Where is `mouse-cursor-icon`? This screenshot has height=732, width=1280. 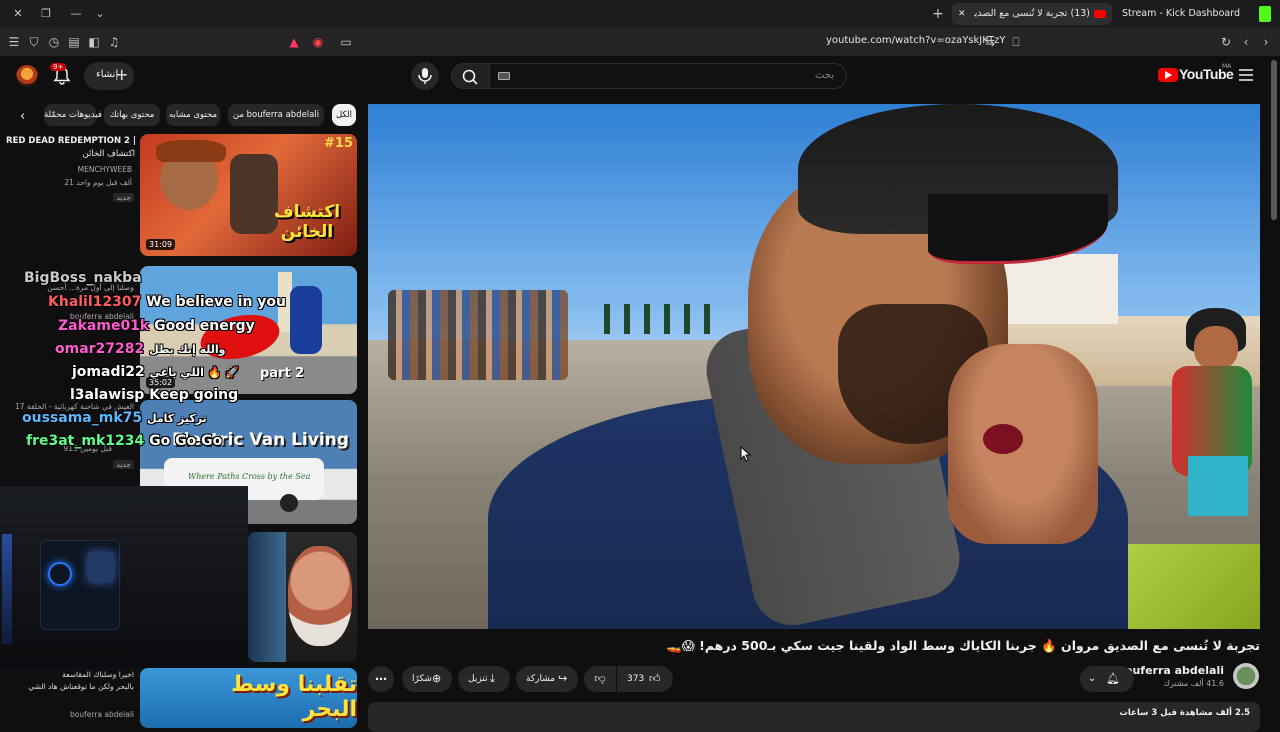 mouse-cursor-icon is located at coordinates (746, 454).